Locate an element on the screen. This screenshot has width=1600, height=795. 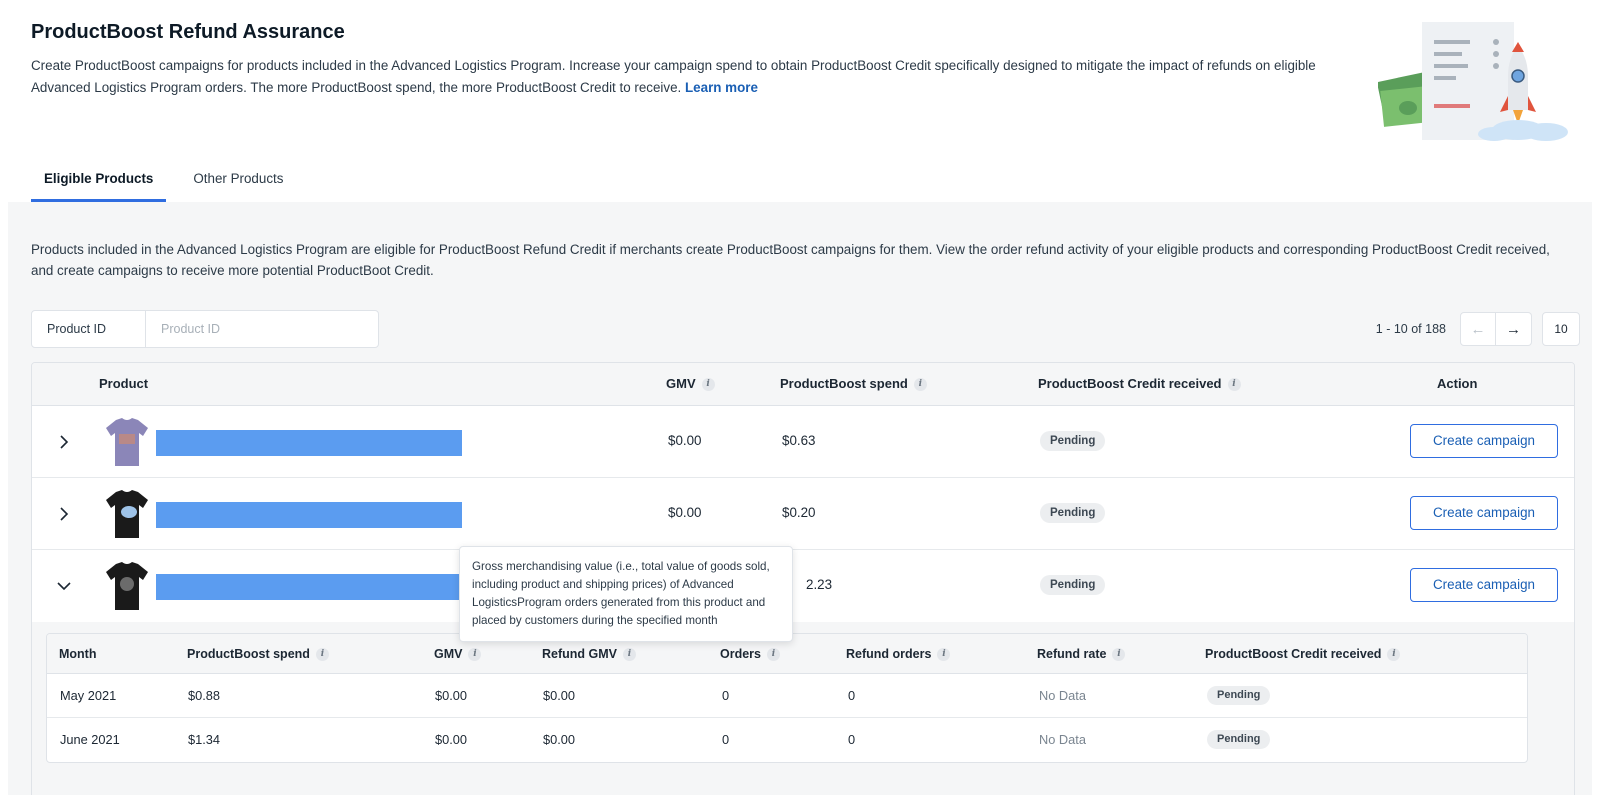
table-row: $0.00 $0.63 Pending Create campaign is located at coordinates (803, 442).